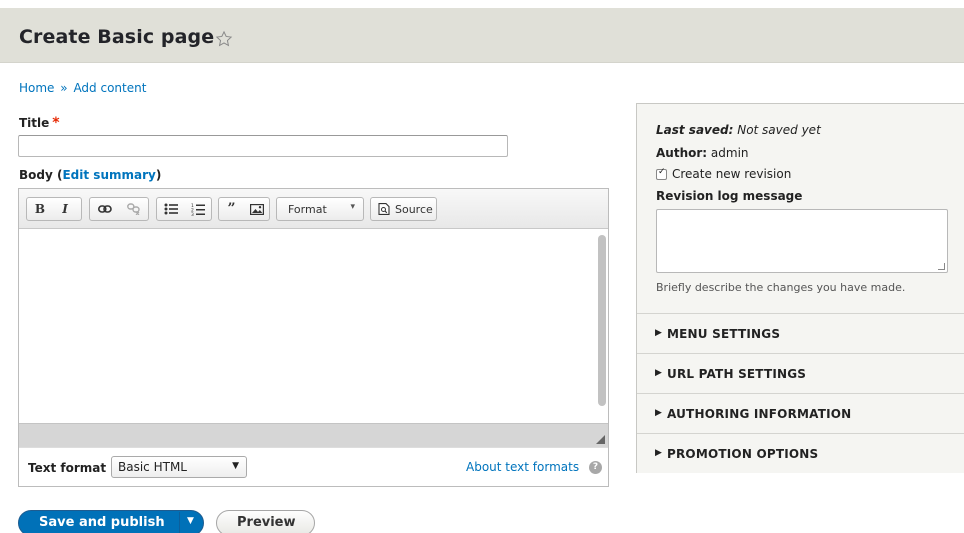 The image size is (964, 533). I want to click on body-label: Body (Edit summary), so click(90, 175).